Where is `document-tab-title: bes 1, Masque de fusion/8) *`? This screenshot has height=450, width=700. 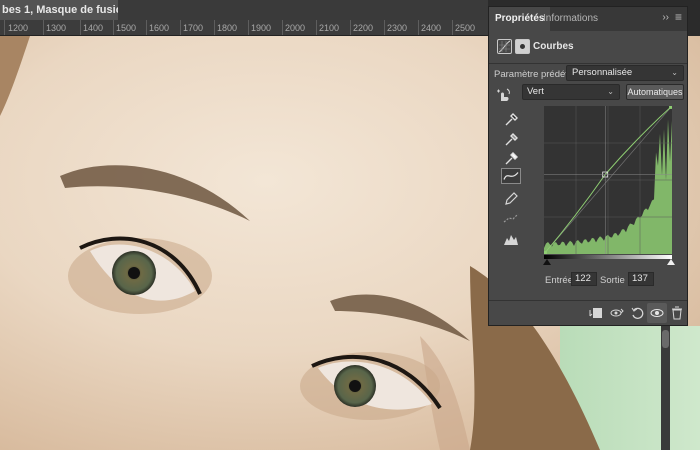
document-tab-title: bes 1, Masque de fusion/8) * is located at coordinates (60, 10).